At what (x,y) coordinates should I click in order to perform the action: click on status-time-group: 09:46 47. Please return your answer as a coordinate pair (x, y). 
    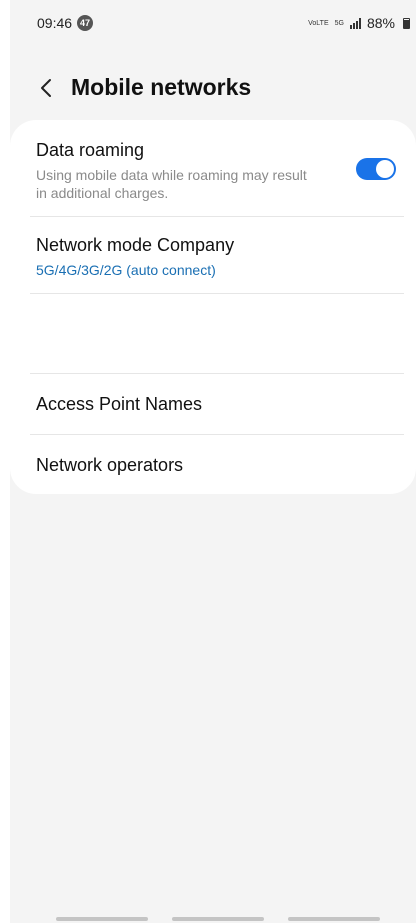
    Looking at the image, I should click on (65, 23).